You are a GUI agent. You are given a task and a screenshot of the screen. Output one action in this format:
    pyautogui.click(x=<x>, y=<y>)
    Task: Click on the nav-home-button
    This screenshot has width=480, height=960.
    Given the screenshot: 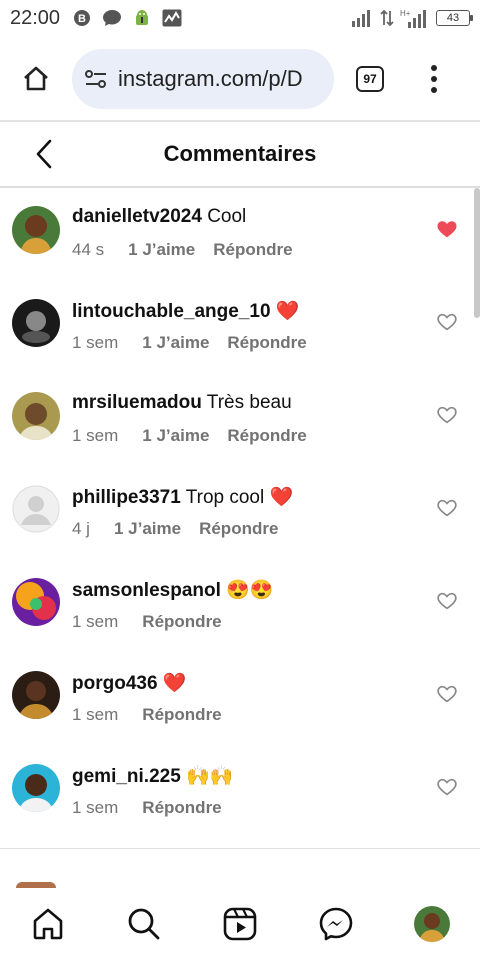 What is the action you would take?
    pyautogui.click(x=48, y=924)
    